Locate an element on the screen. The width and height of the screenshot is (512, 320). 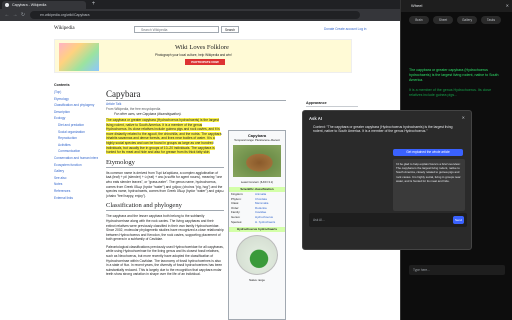
toc-item: Diet and predation is located at coordinates (76, 125).